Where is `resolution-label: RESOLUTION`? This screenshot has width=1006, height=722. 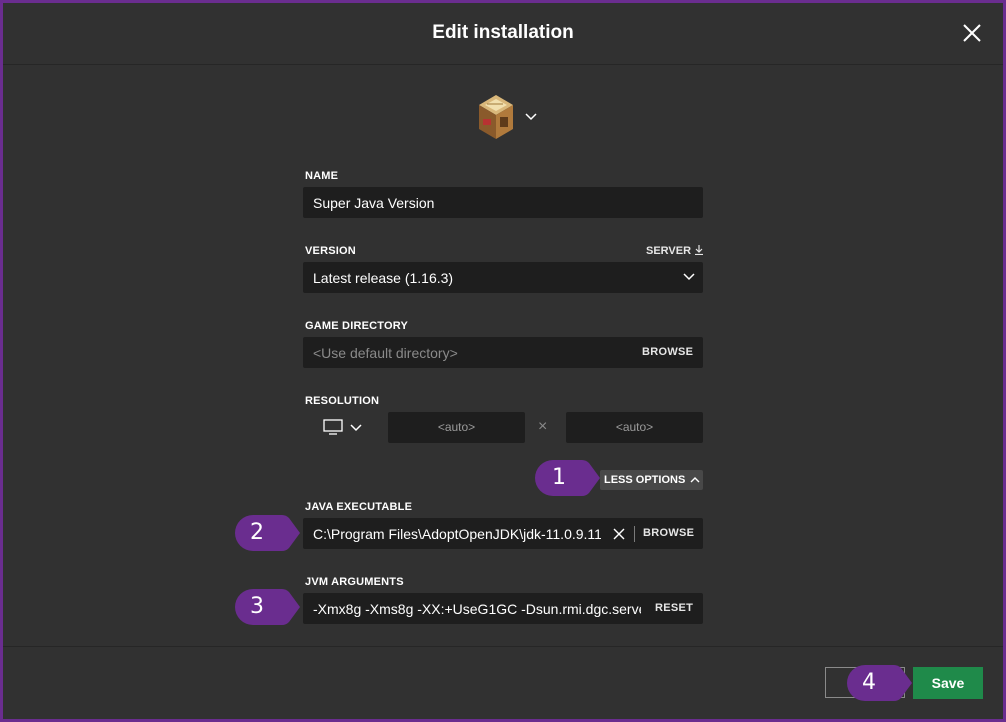 resolution-label: RESOLUTION is located at coordinates (342, 401).